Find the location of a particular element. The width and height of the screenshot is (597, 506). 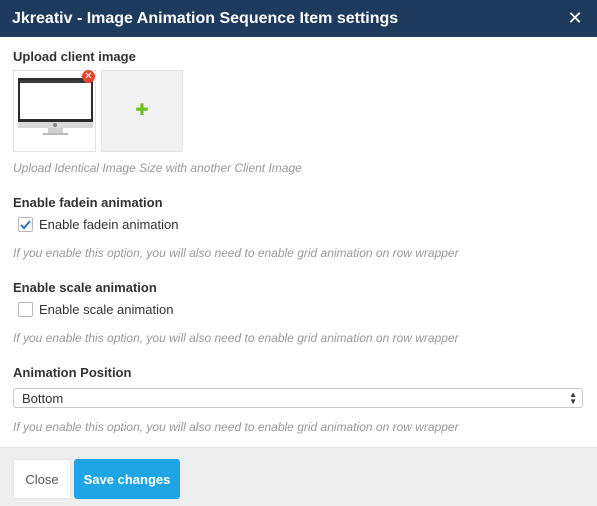

fadein-checkbox: Enable fadein animation is located at coordinates (98, 224).